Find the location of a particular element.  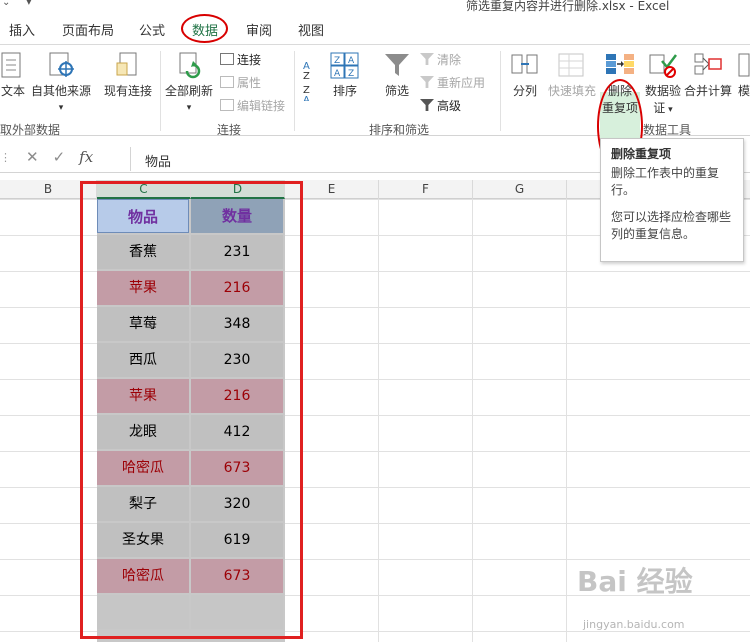

existing-connections-label: 现有连接 is located at coordinates (128, 91).